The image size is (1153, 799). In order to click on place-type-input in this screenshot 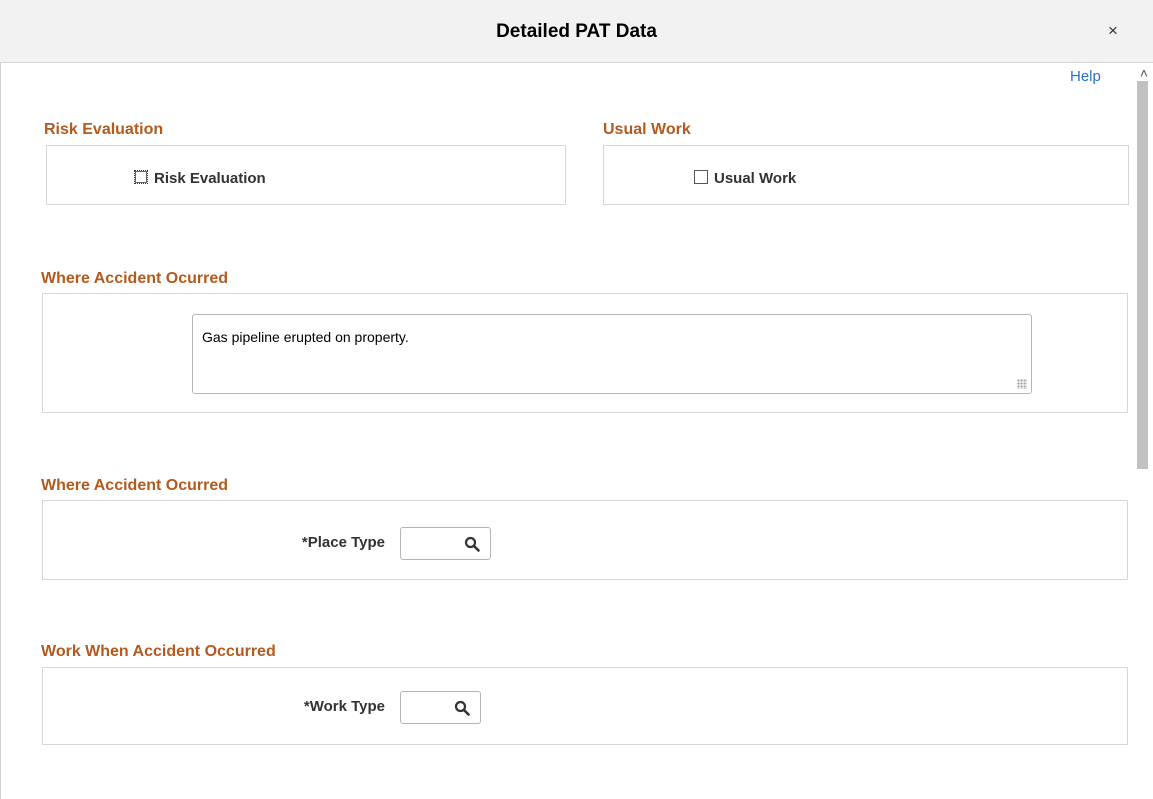, I will do `click(445, 543)`.